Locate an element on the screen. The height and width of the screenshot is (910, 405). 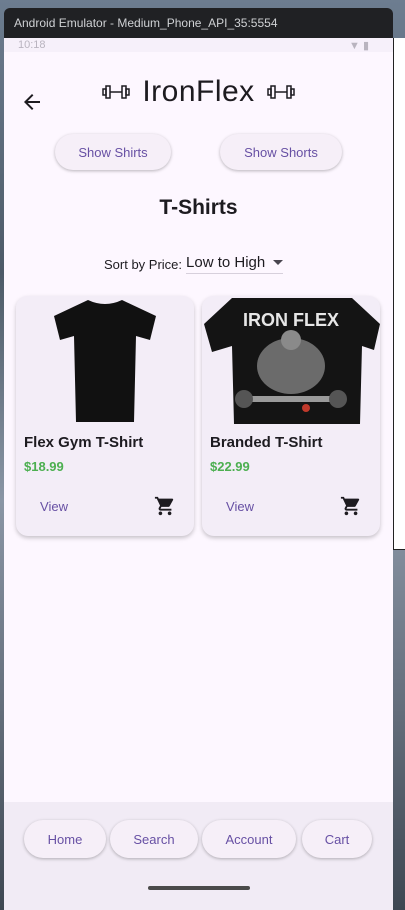
show-shirts-label: Show Shirts is located at coordinates (113, 152).